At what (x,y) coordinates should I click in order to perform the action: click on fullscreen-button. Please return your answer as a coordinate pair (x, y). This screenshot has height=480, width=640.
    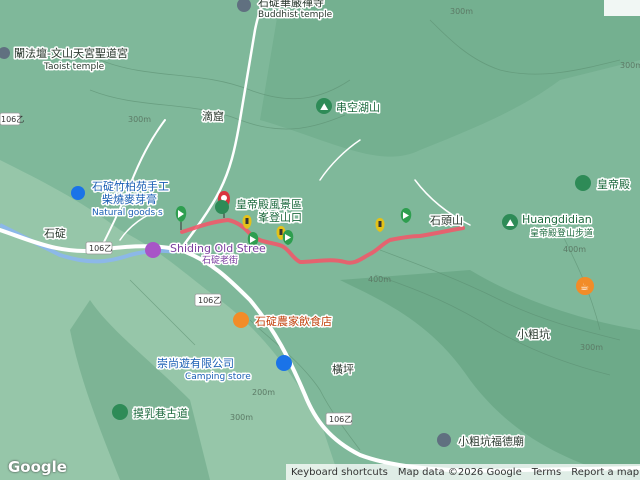
    Looking at the image, I should click on (622, 8).